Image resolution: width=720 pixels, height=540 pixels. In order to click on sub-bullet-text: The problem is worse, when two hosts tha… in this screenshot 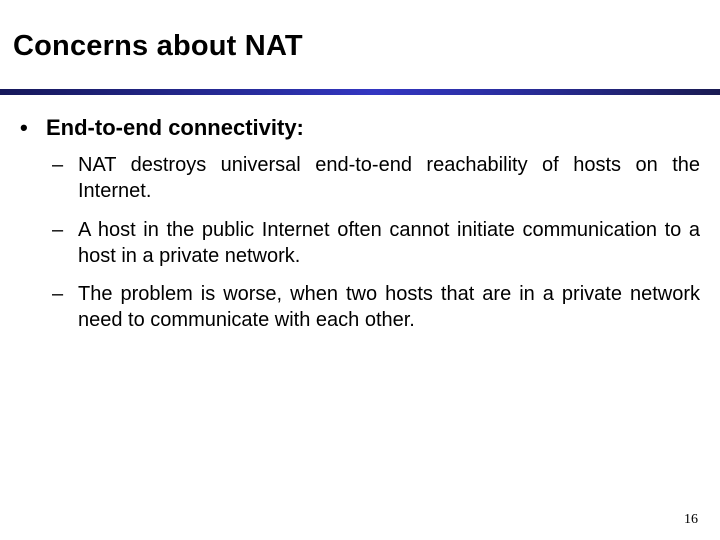, I will do `click(389, 307)`.